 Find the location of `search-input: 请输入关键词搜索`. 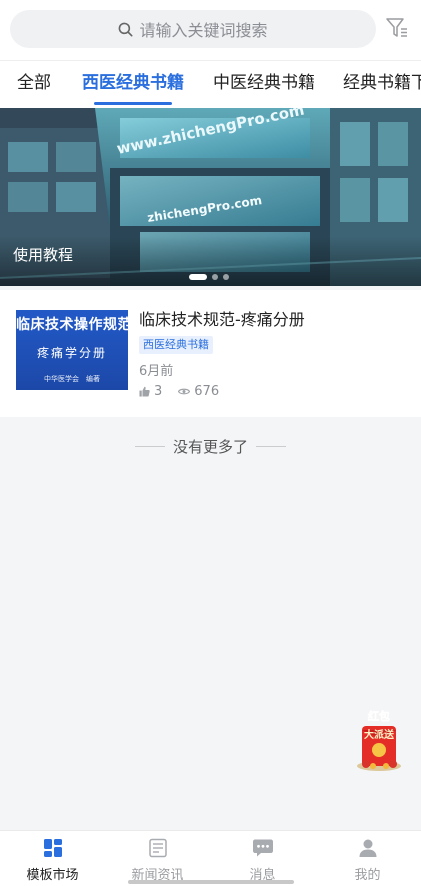

search-input: 请输入关键词搜索 is located at coordinates (193, 29).